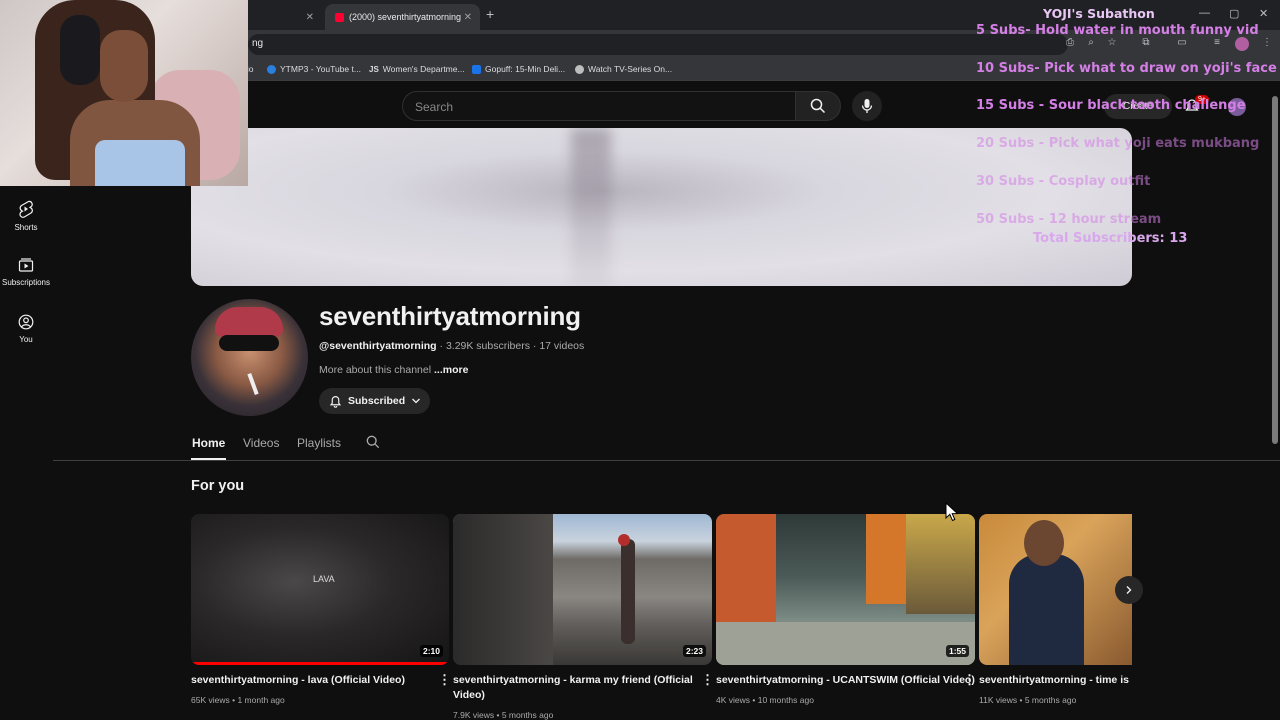  I want to click on chevron-right-icon, so click(1129, 590).